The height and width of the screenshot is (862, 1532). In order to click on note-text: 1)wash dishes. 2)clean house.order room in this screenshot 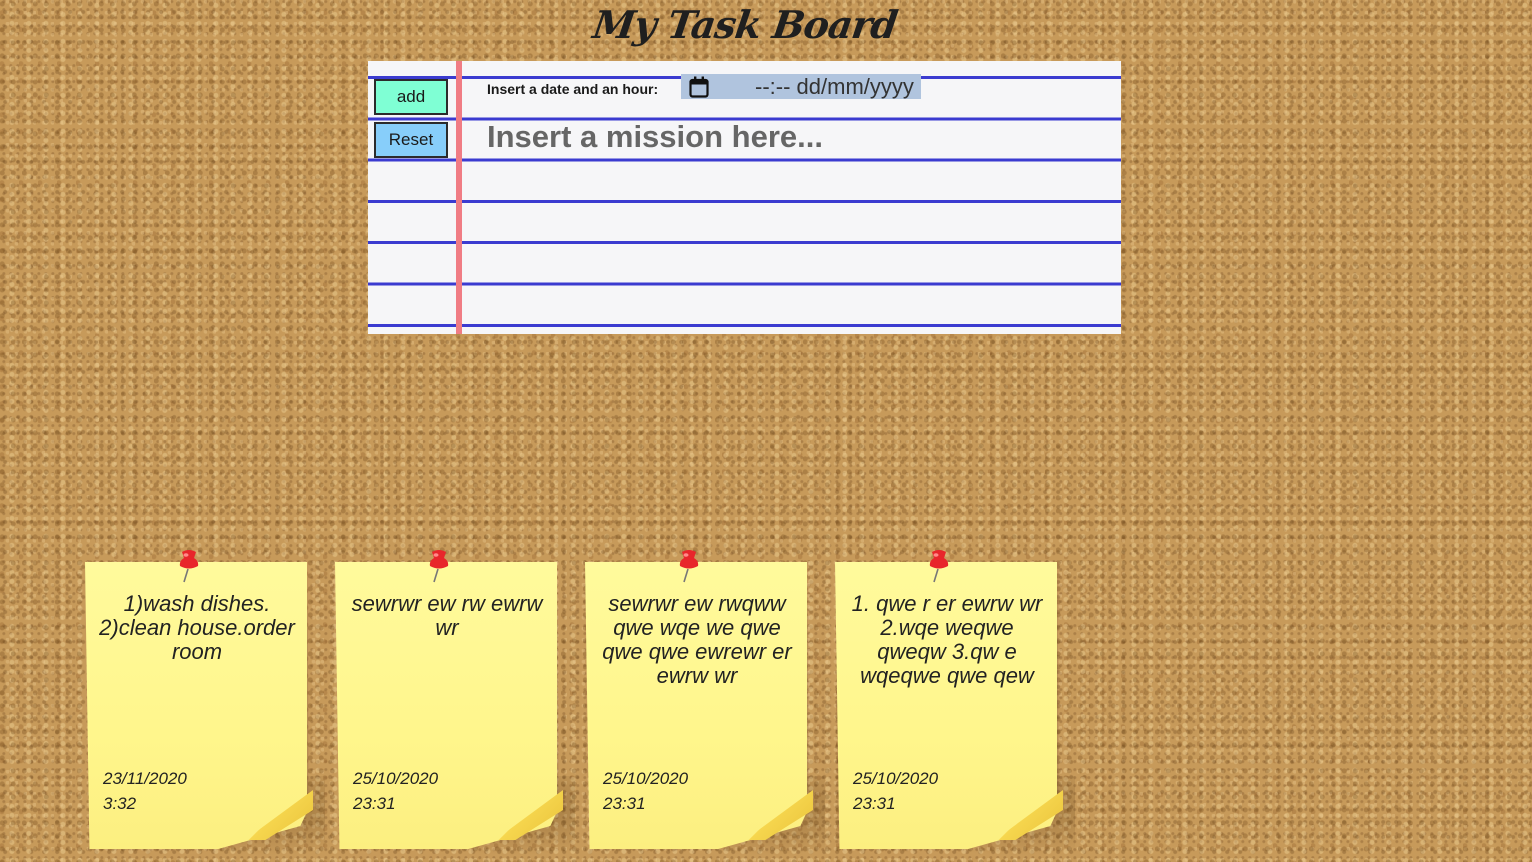, I will do `click(197, 627)`.